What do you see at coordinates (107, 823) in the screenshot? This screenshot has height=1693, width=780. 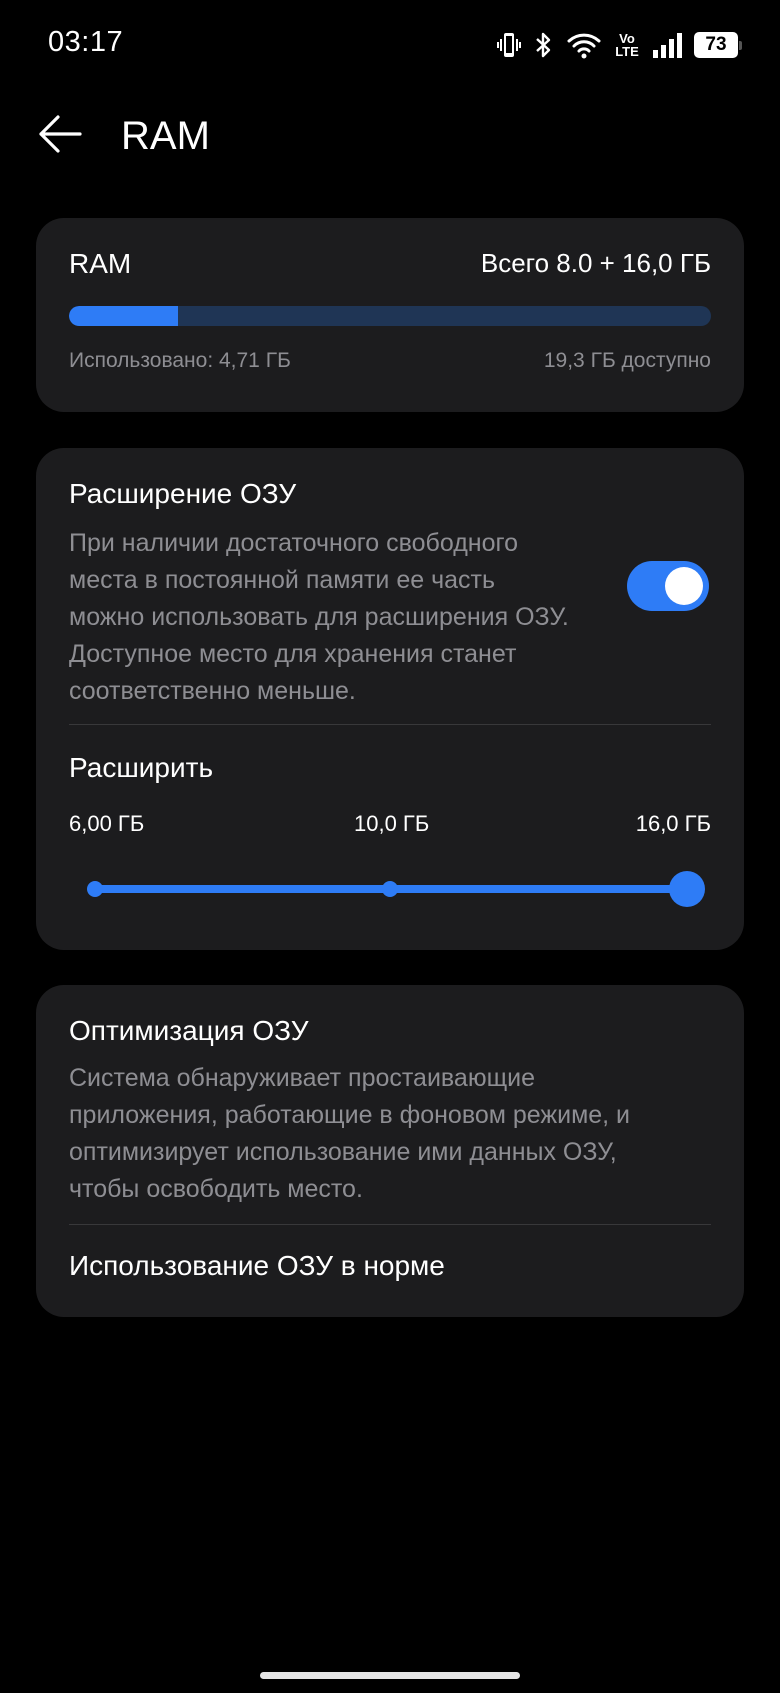 I see `slider-label-min: 6,00 ГБ` at bounding box center [107, 823].